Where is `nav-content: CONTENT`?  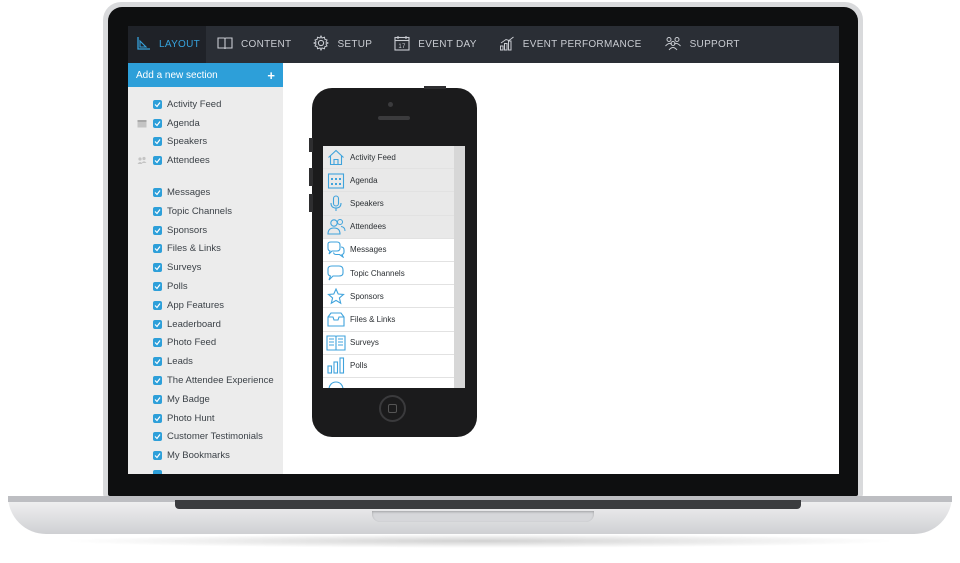
nav-content: CONTENT is located at coordinates (254, 44).